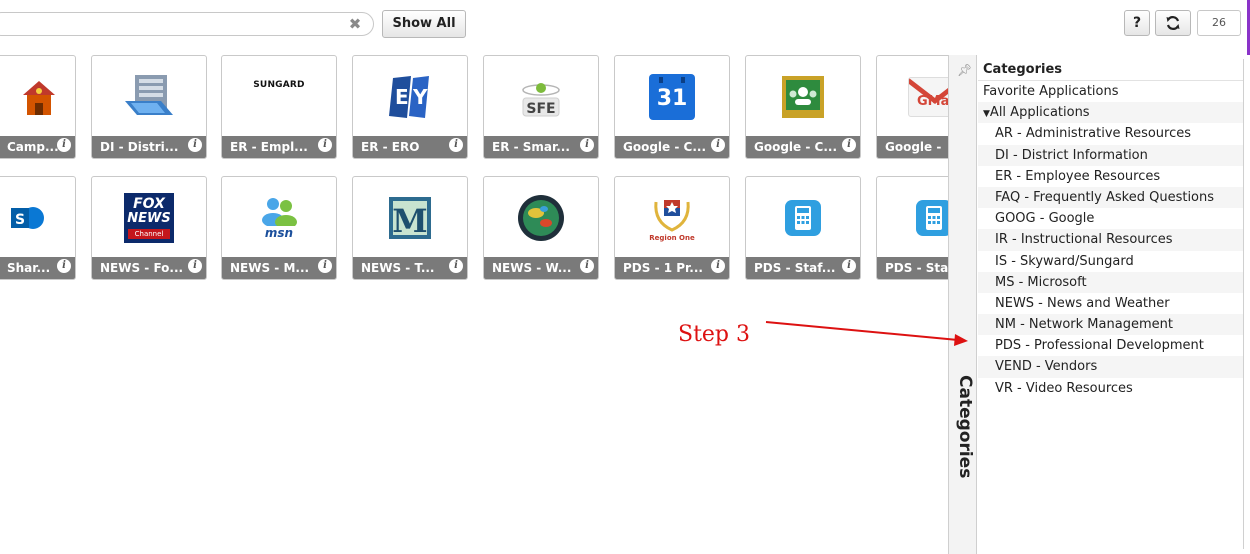 This screenshot has width=1250, height=554. Describe the element at coordinates (424, 24) in the screenshot. I see `show-all-button: Show All` at that location.